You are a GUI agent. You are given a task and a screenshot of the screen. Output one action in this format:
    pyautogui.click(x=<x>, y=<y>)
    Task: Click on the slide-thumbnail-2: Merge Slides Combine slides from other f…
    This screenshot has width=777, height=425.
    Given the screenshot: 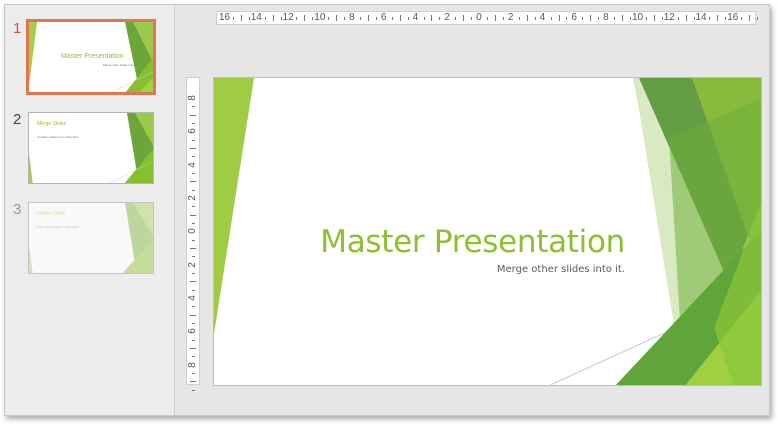 What is the action you would take?
    pyautogui.click(x=91, y=148)
    